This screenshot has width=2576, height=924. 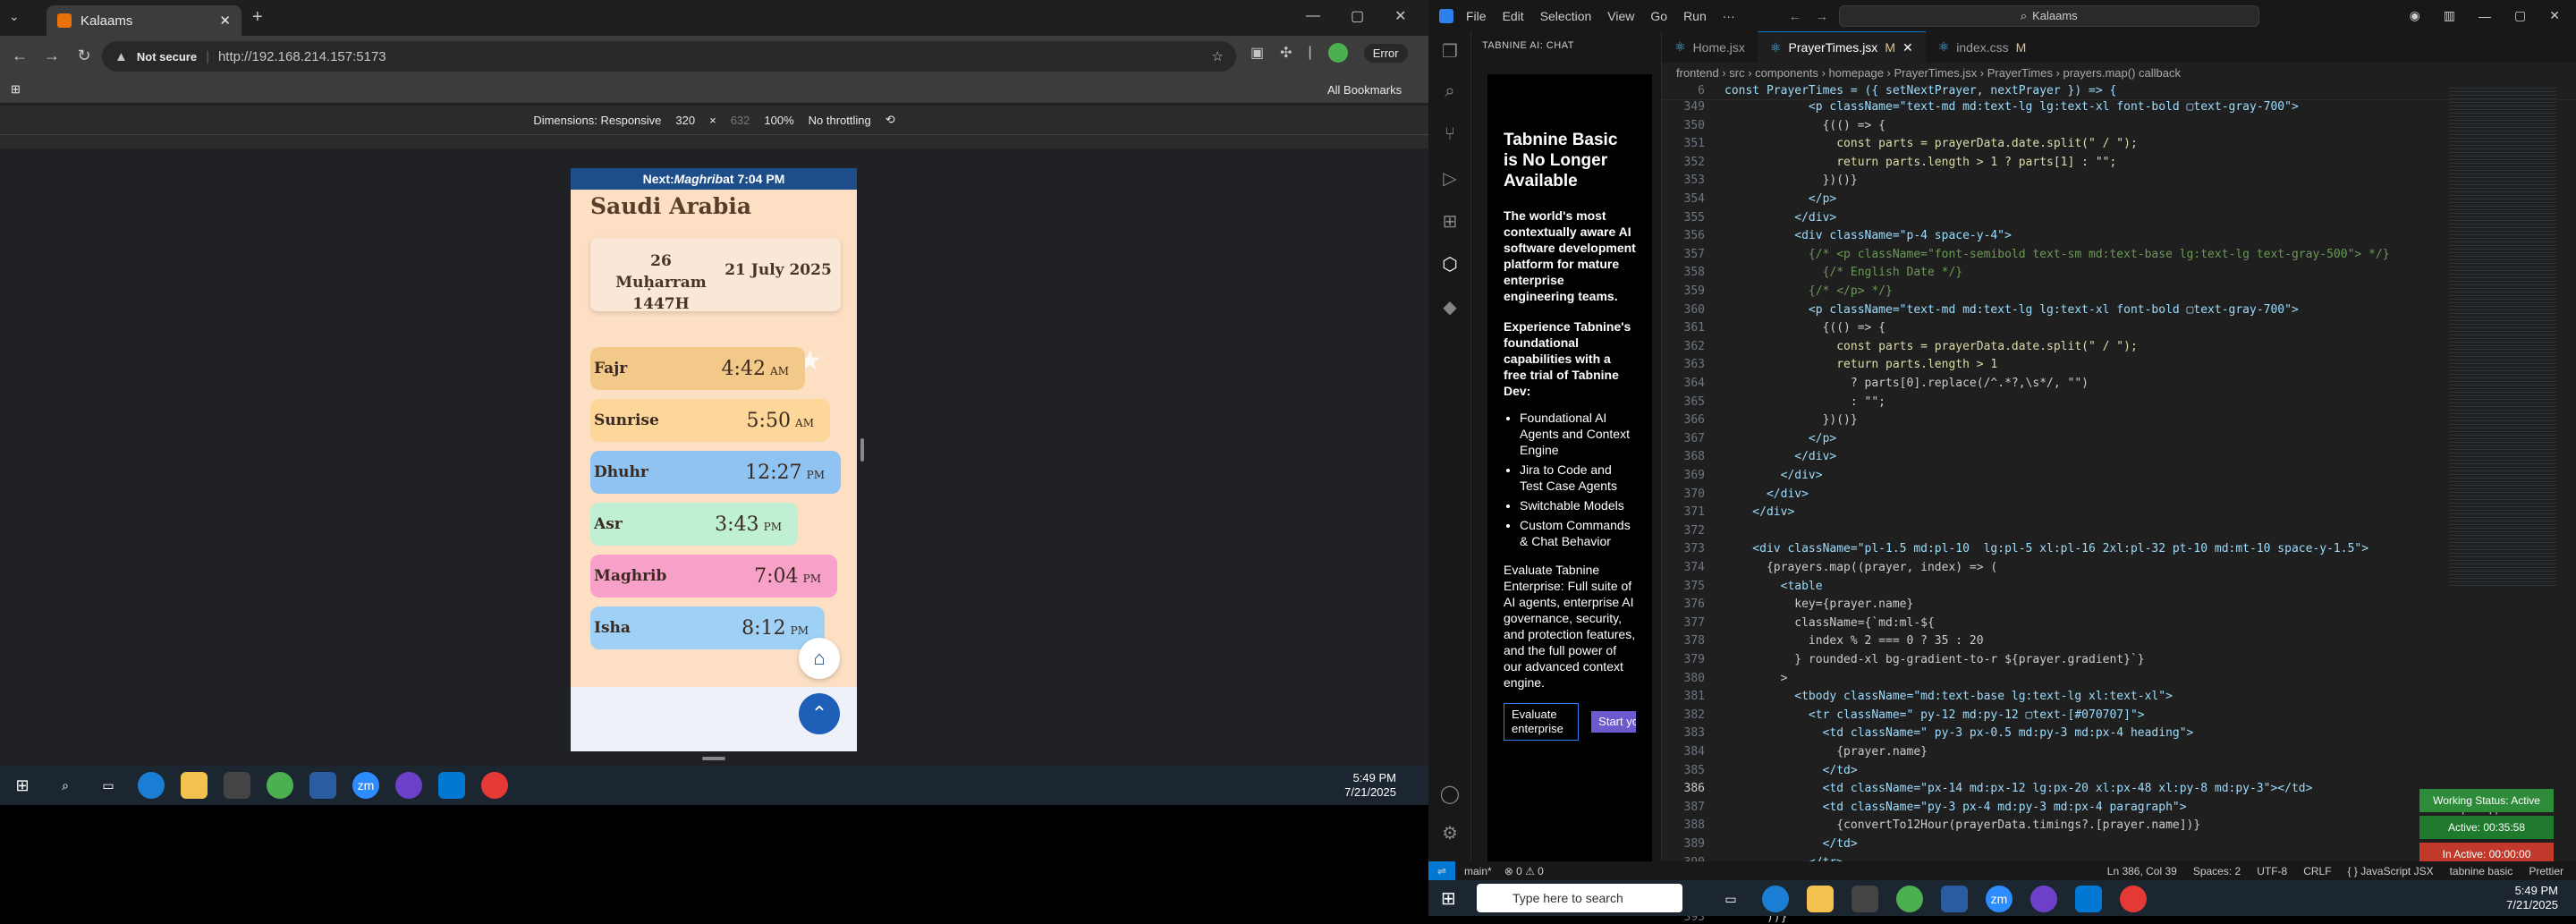 I want to click on start-trial-button: Start your Dev trial, so click(x=1613, y=722).